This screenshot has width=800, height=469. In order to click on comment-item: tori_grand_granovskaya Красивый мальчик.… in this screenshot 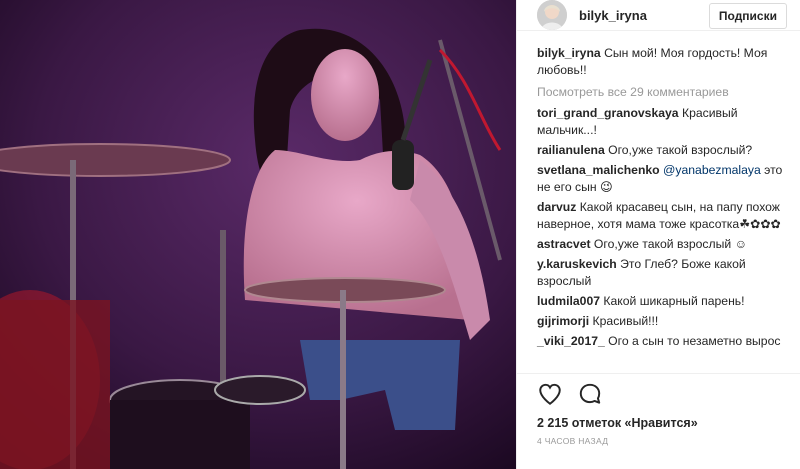, I will do `click(660, 122)`.